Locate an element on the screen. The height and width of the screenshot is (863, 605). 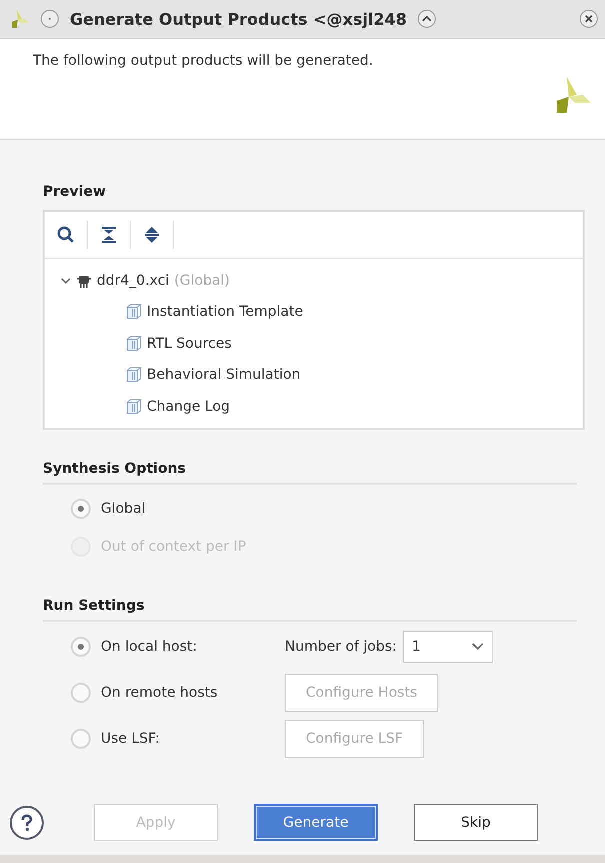
window-title: Generate Output Products <@xsjl248 is located at coordinates (238, 19).